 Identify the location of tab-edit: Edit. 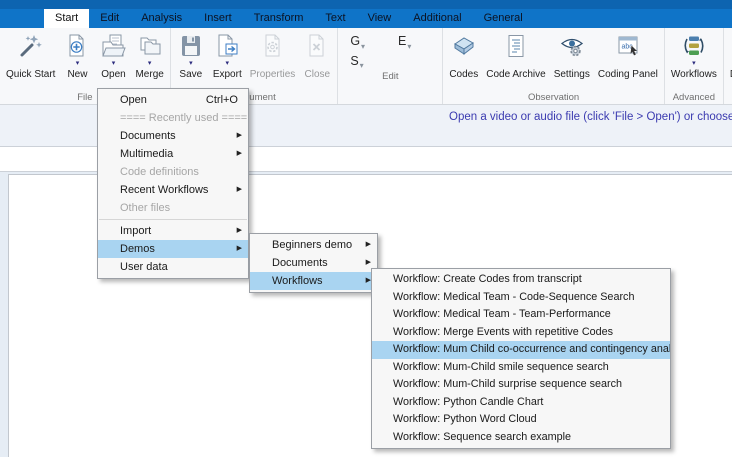
(109, 18).